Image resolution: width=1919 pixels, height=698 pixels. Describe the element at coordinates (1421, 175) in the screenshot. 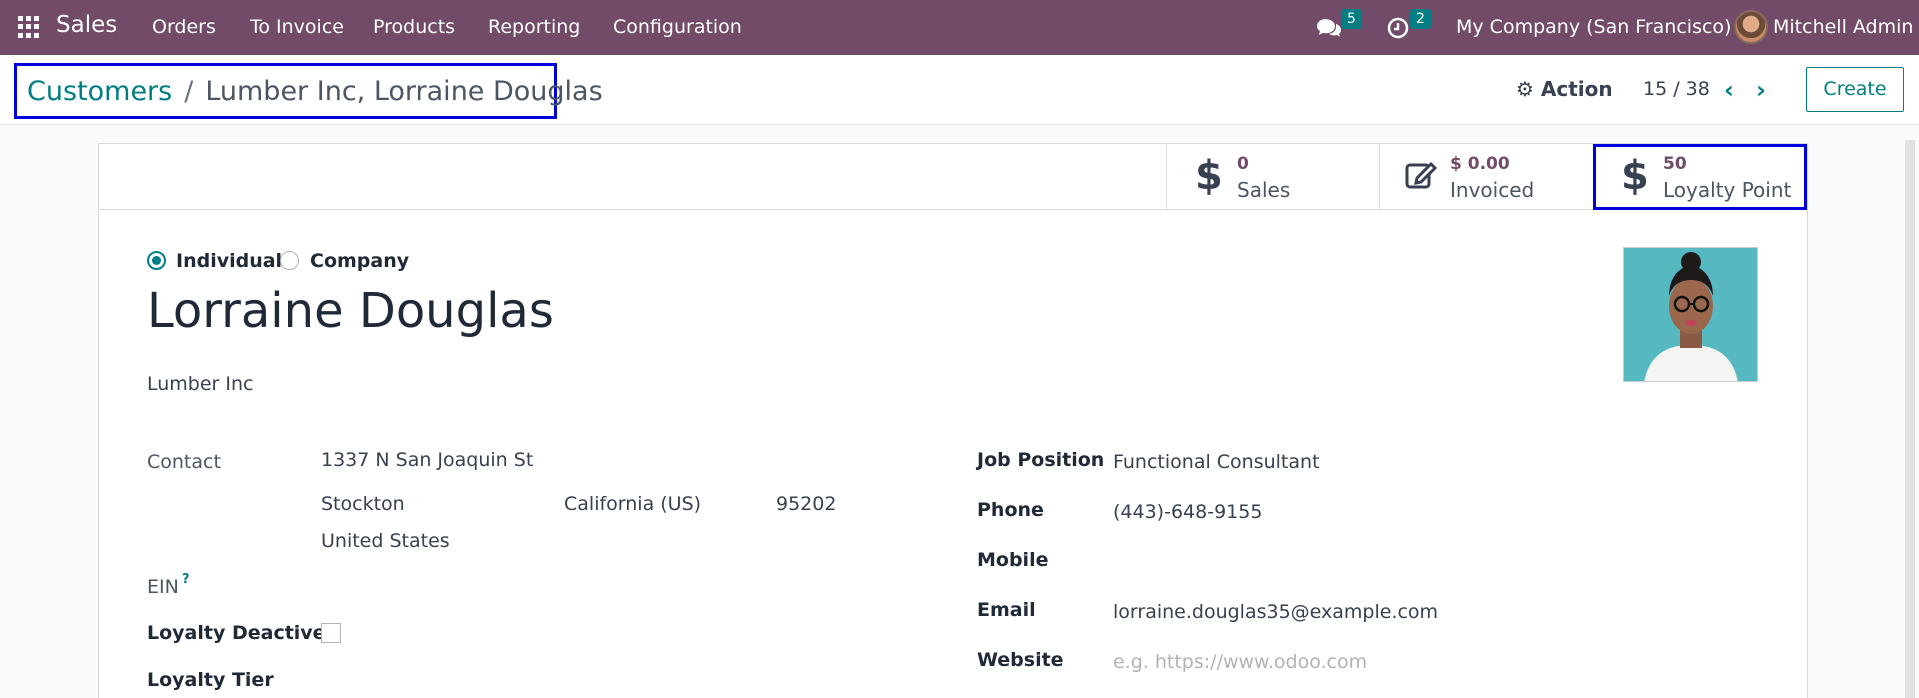

I see `edit-icon` at that location.